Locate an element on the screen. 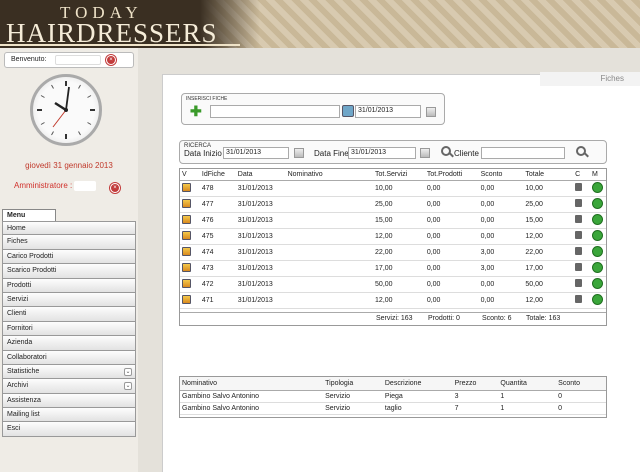  cell-totale: 12,00 is located at coordinates (548, 300).